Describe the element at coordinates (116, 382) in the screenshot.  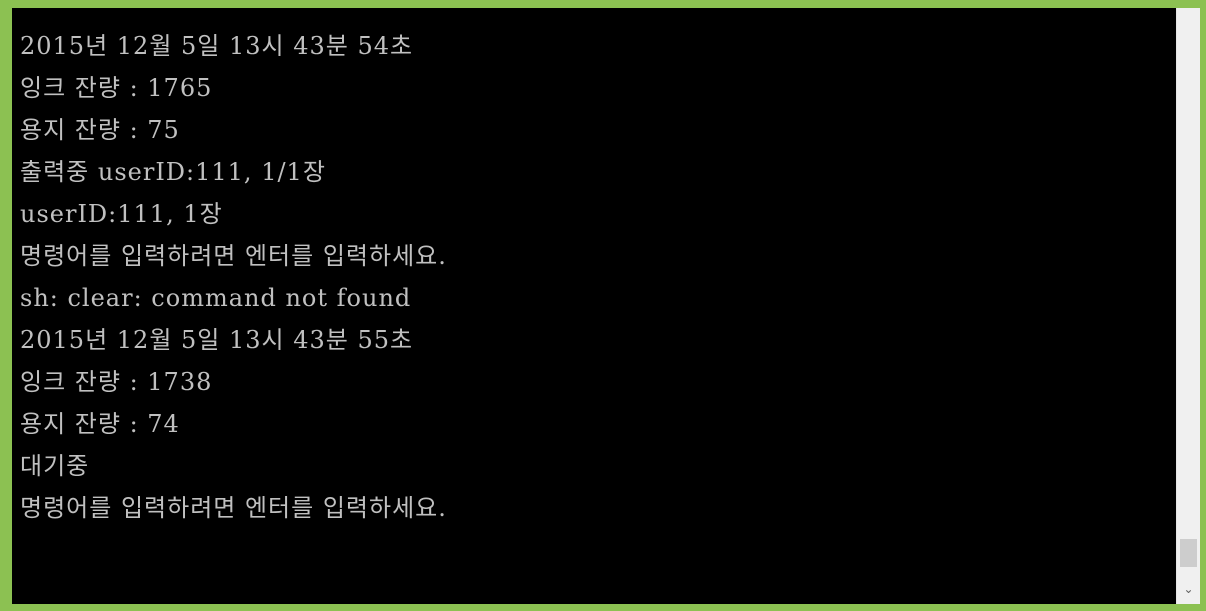
I see `console-line: 잉크 잔량 : 1738` at that location.